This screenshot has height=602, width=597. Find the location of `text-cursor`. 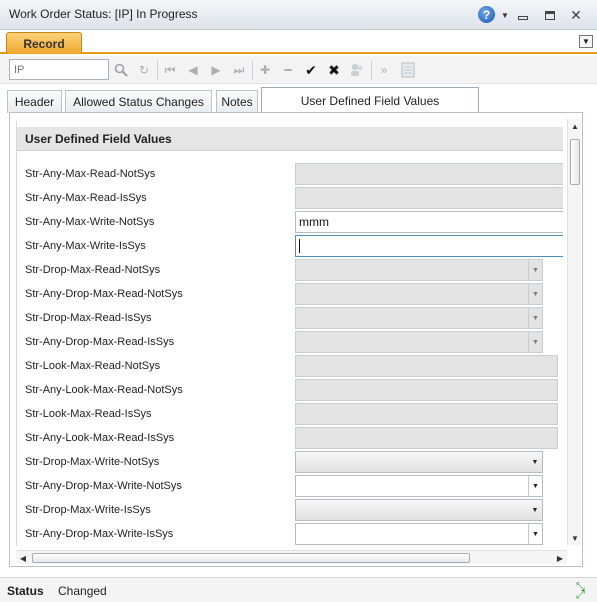

text-cursor is located at coordinates (299, 246).